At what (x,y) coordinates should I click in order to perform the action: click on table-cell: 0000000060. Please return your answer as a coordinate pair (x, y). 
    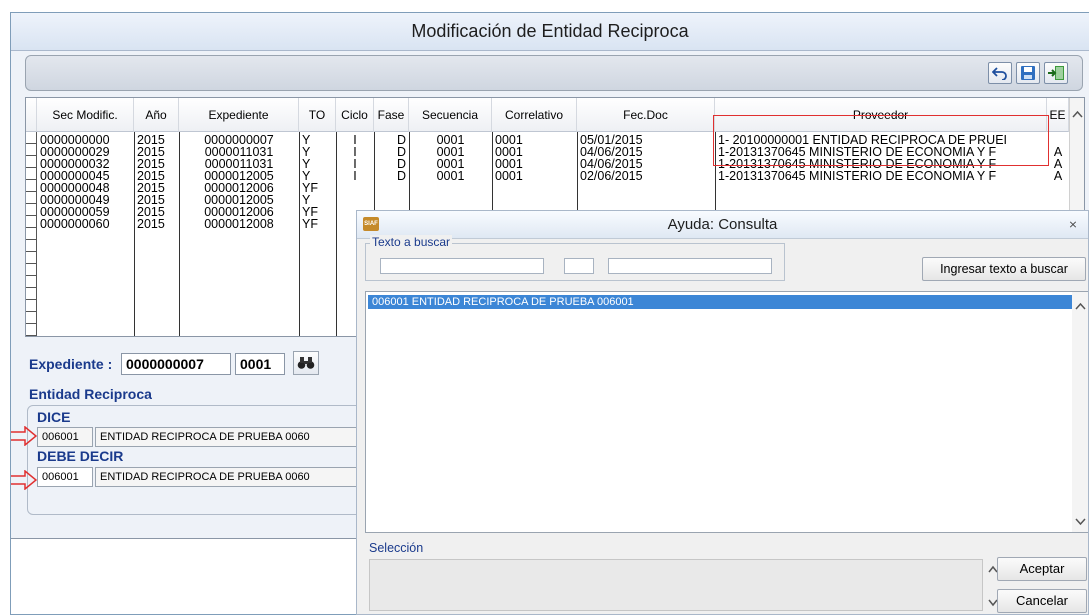
    Looking at the image, I should click on (85, 224).